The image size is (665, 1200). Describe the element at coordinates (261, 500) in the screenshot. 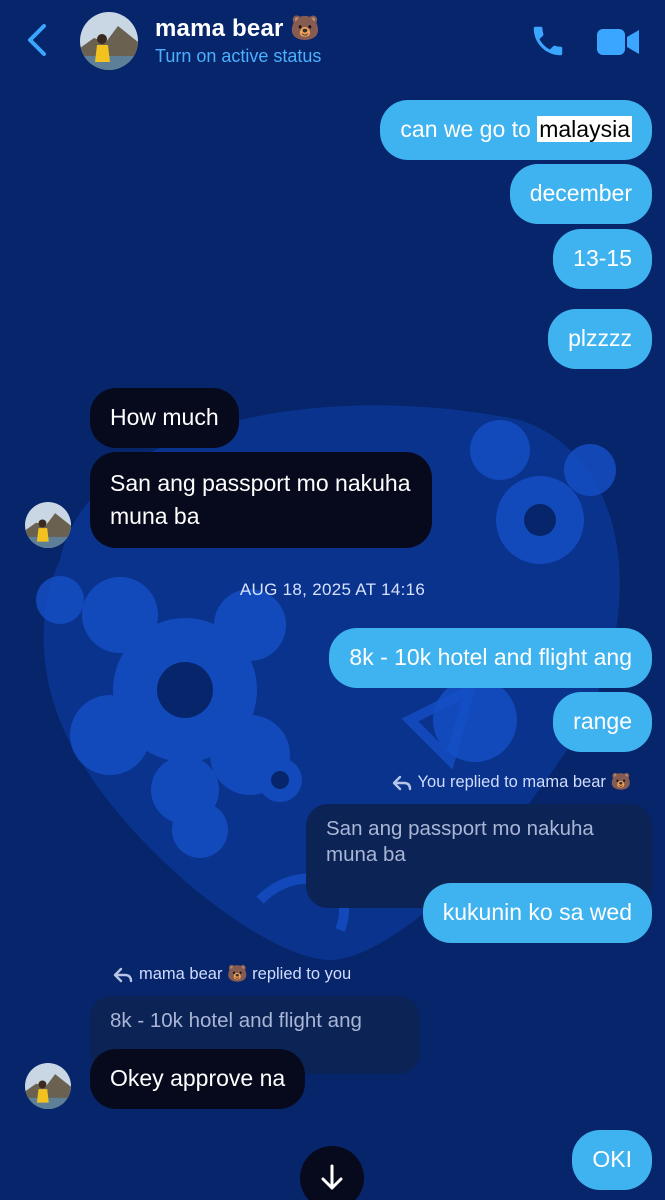

I see `message-incoming: San ang passport mo nakuha muna ba` at that location.